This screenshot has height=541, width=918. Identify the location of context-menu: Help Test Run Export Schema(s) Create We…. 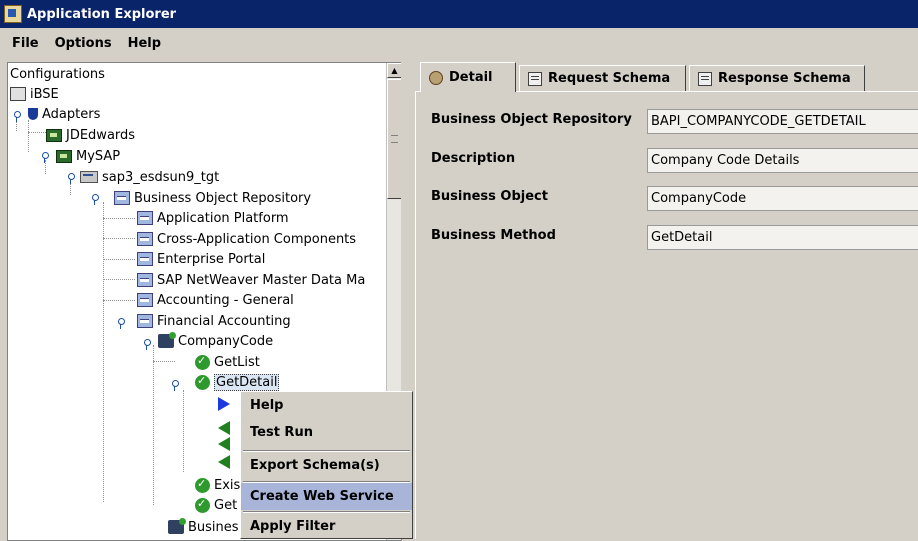
(326, 465).